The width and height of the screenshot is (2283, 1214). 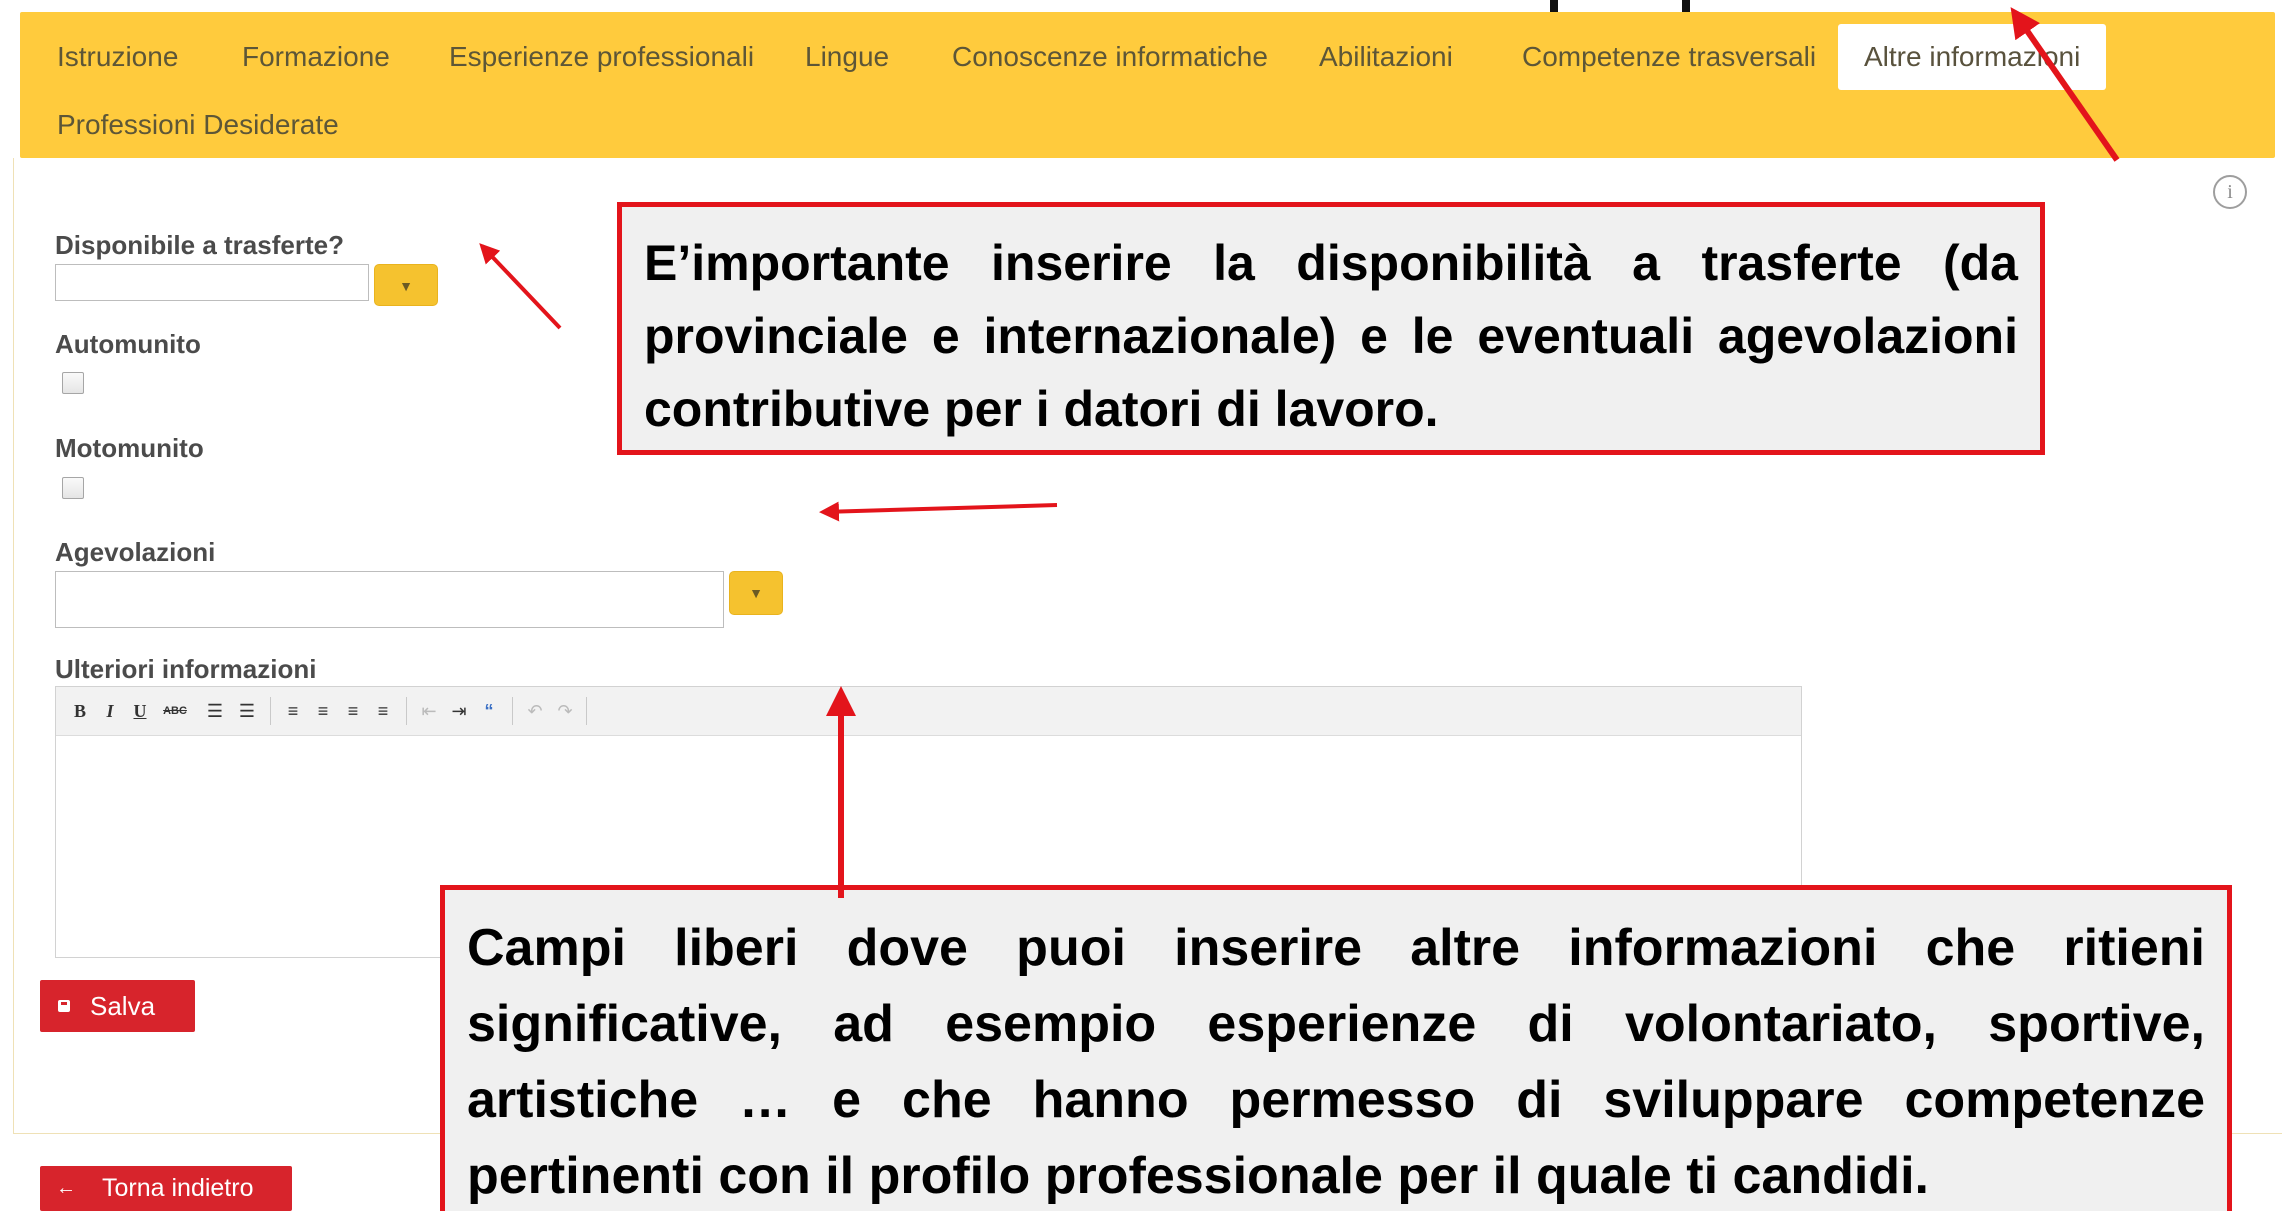 What do you see at coordinates (1972, 57) in the screenshot?
I see `tab-altre-informazioni: Altre informazioni` at bounding box center [1972, 57].